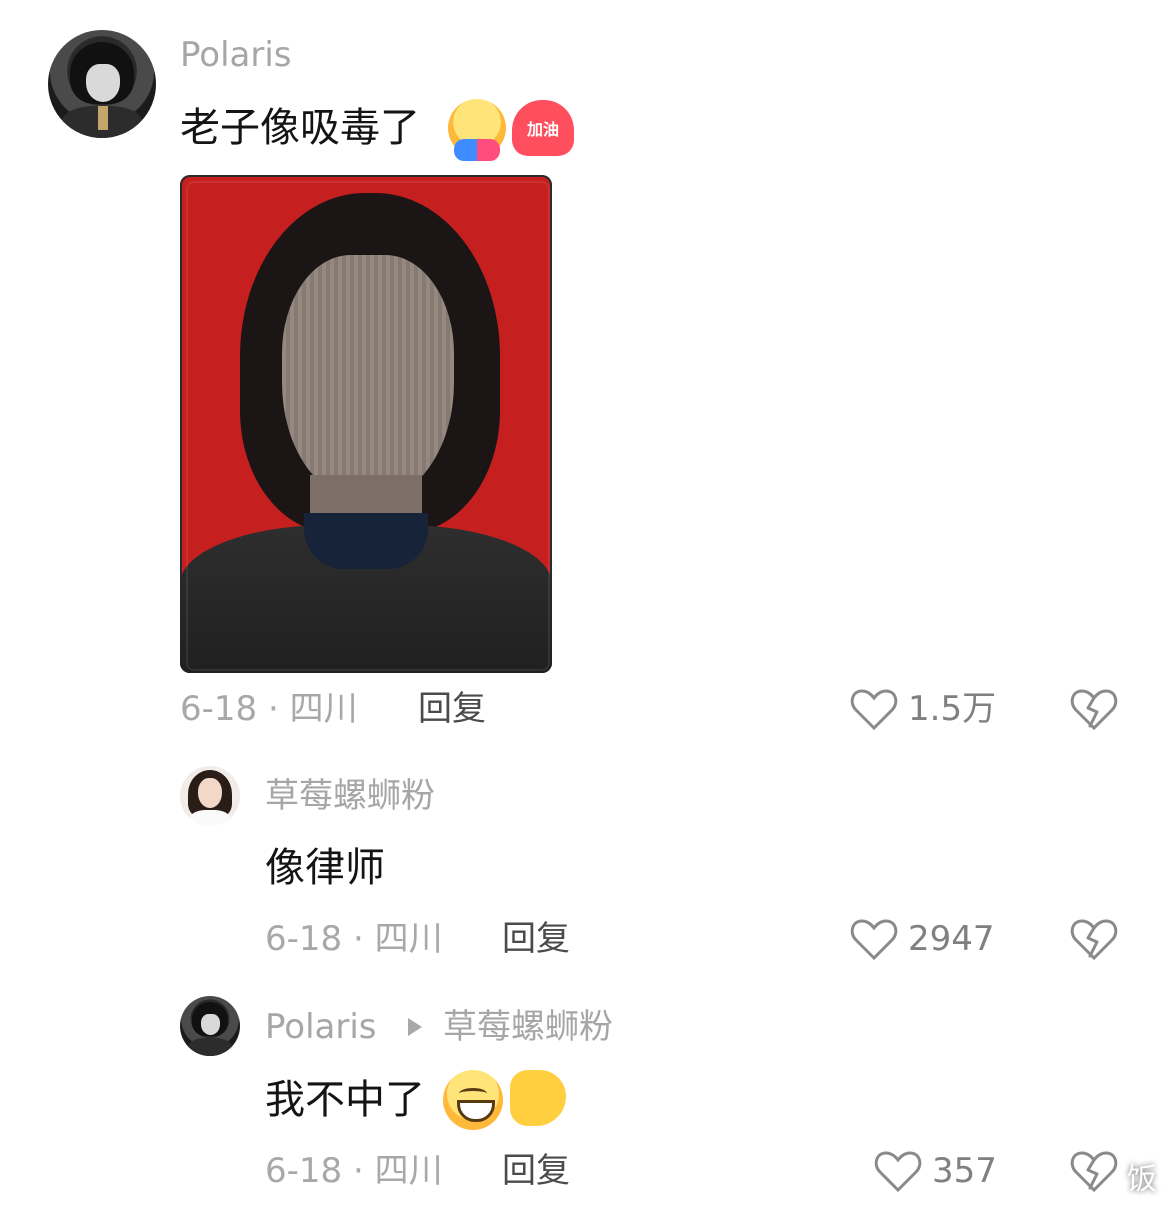 The height and width of the screenshot is (1214, 1165). I want to click on triangle-right-icon, so click(415, 1027).